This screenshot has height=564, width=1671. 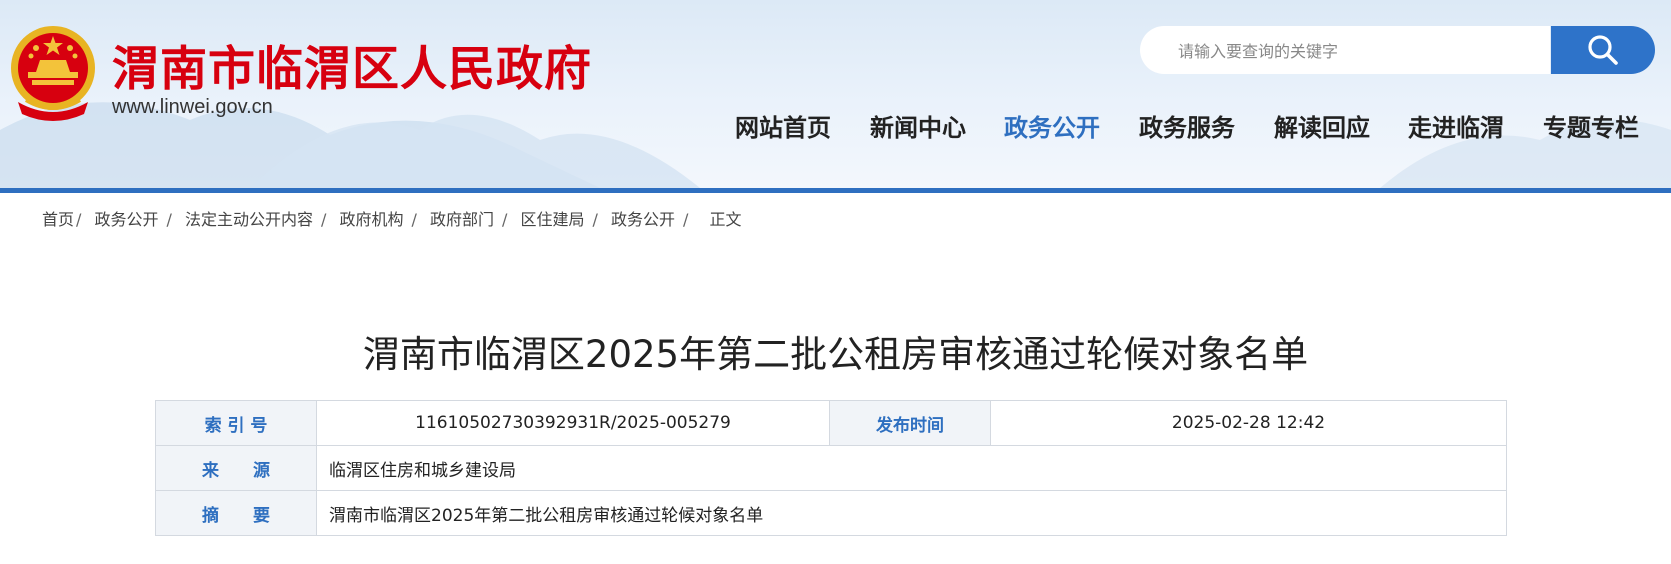 I want to click on breadcrumb-home: 首页, so click(x=58, y=218).